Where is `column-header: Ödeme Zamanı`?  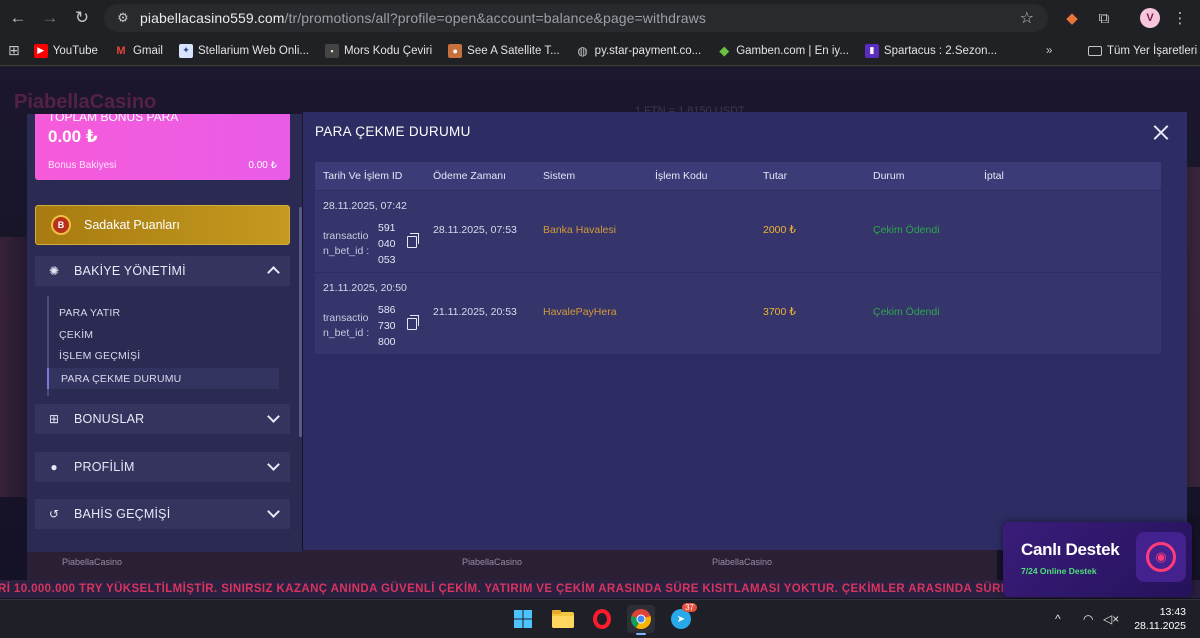 column-header: Ödeme Zamanı is located at coordinates (469, 176).